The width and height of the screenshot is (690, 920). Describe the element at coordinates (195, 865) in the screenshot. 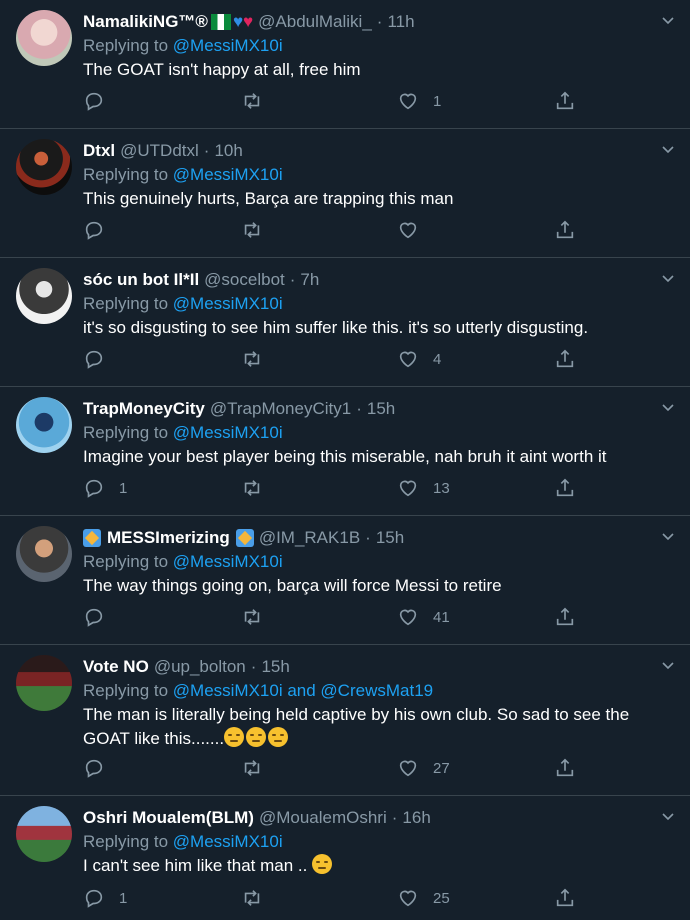

I see `tweet-text-content: I can't see him like that man ..` at that location.